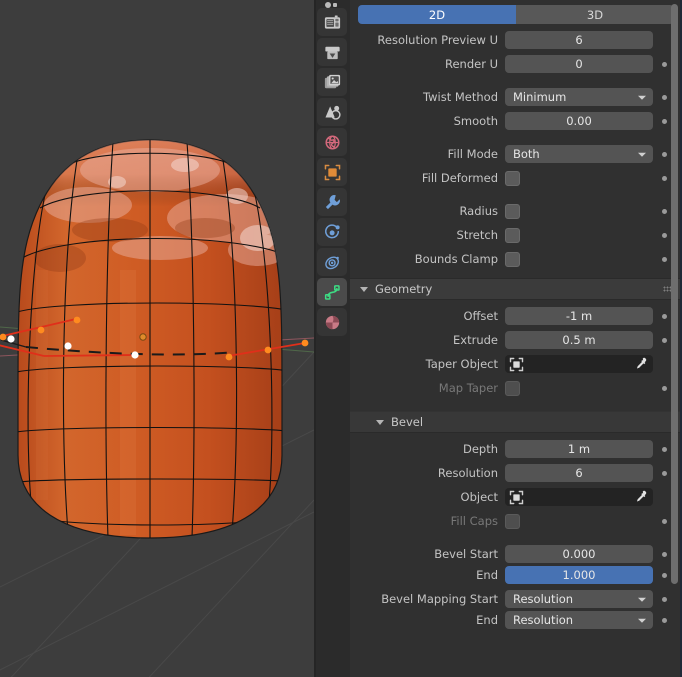  Describe the element at coordinates (512, 178) in the screenshot. I see `fill-deformed-checkbox` at that location.